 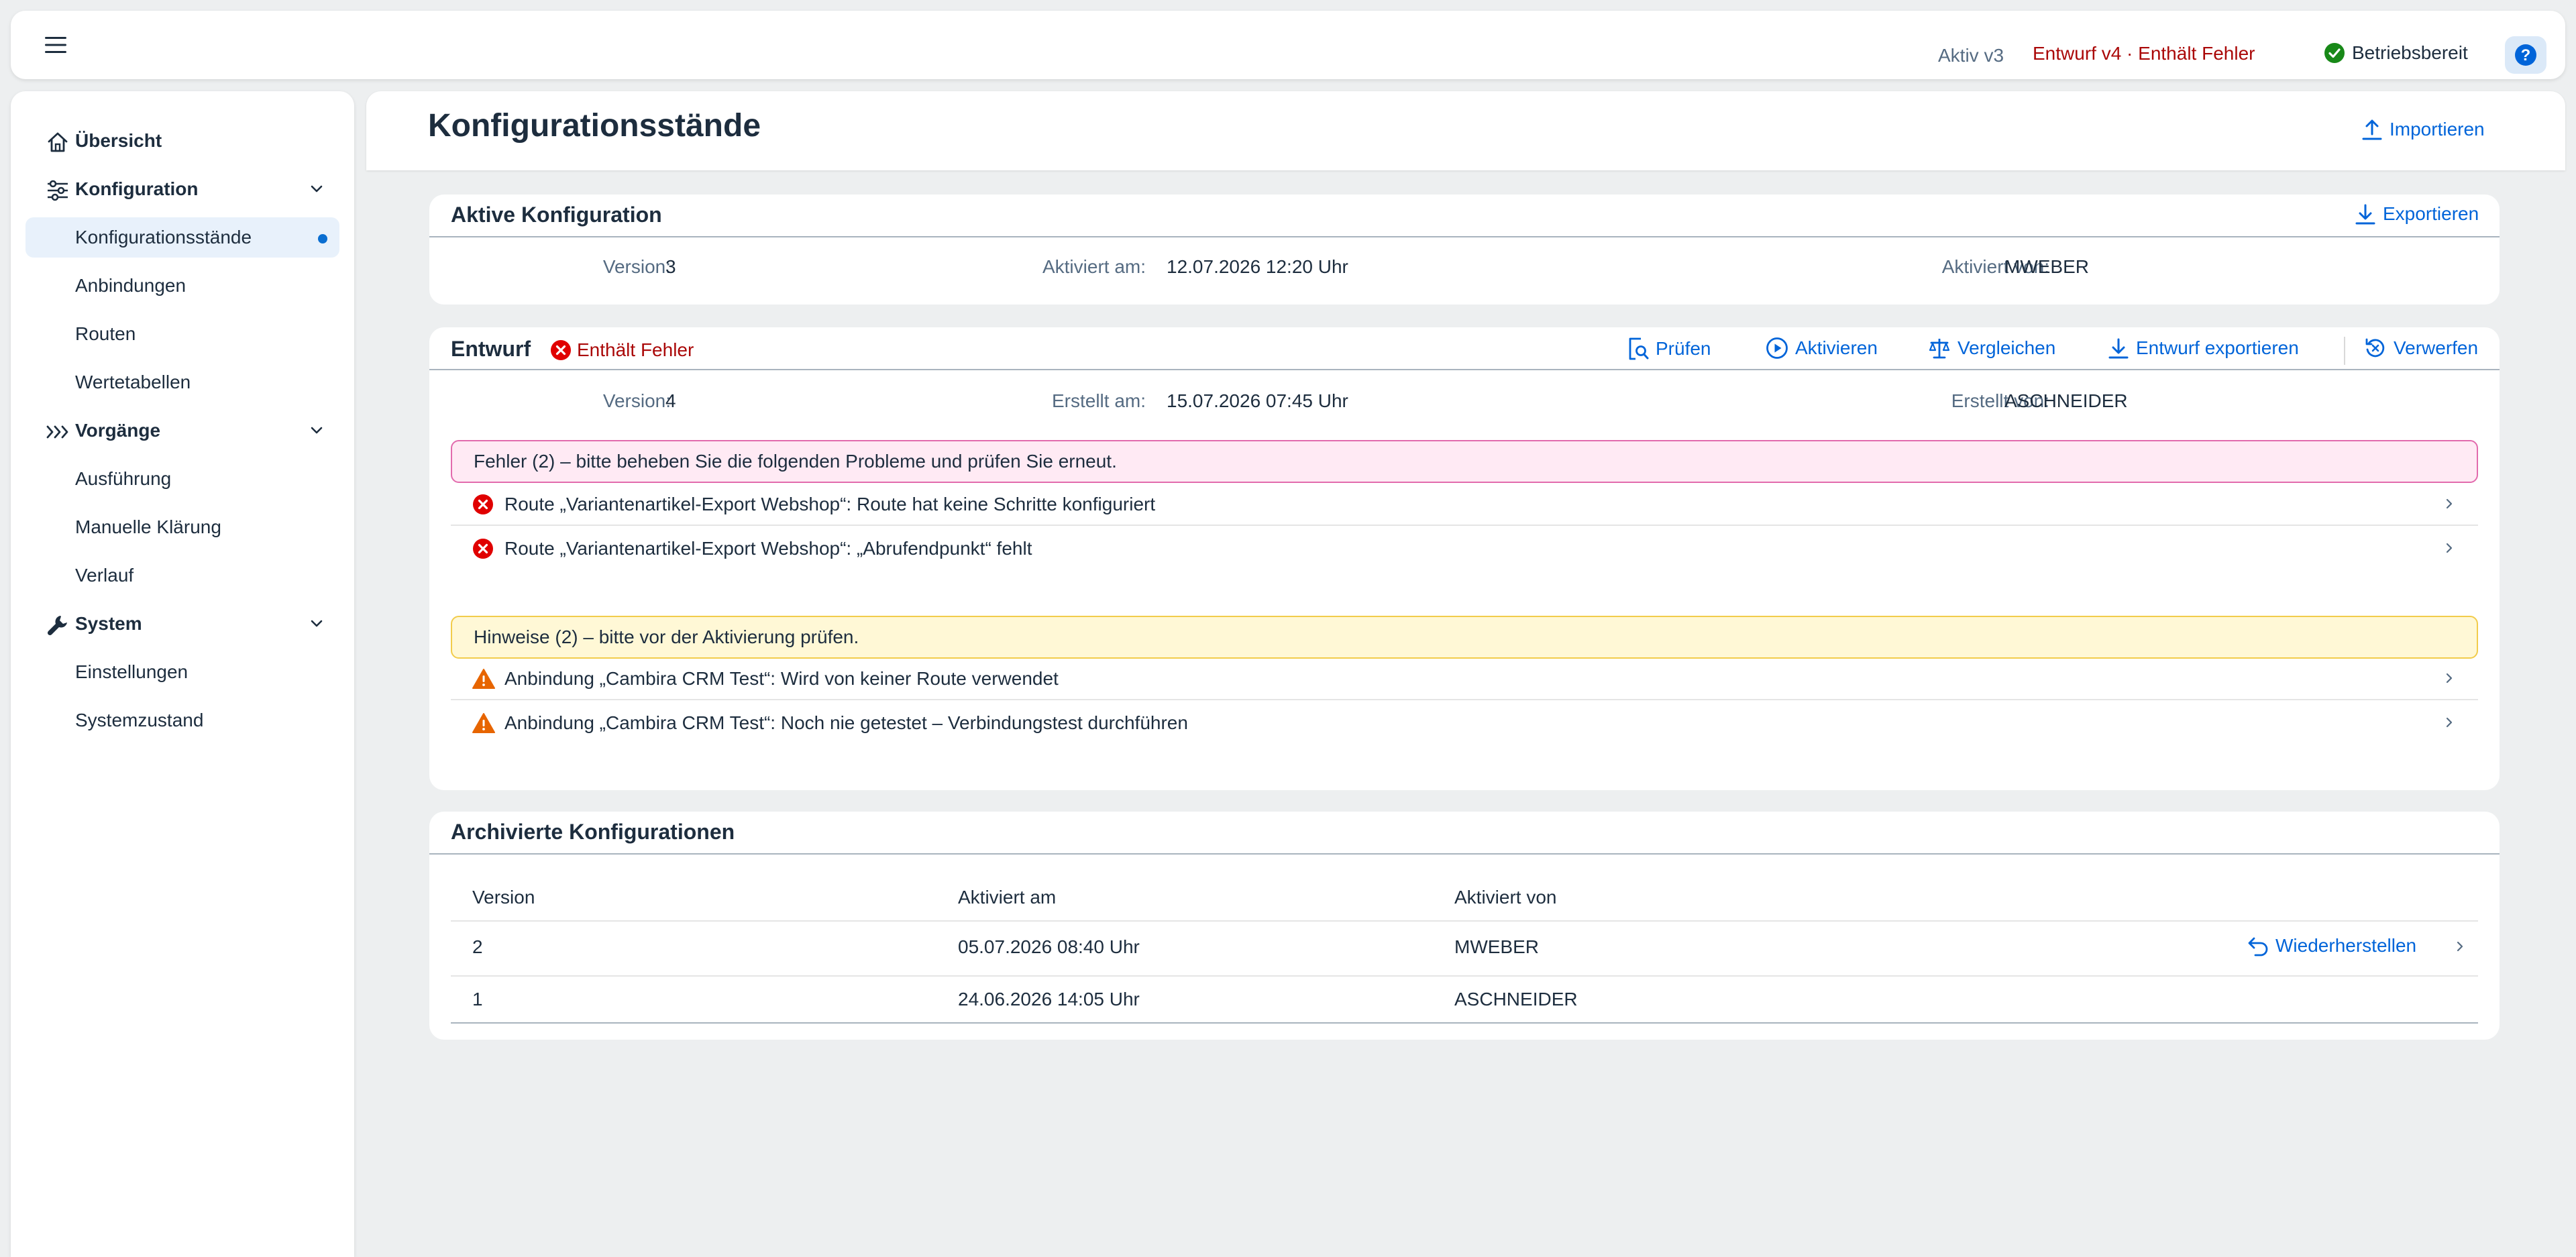 What do you see at coordinates (1836, 348) in the screenshot?
I see `activate-label: Aktivieren` at bounding box center [1836, 348].